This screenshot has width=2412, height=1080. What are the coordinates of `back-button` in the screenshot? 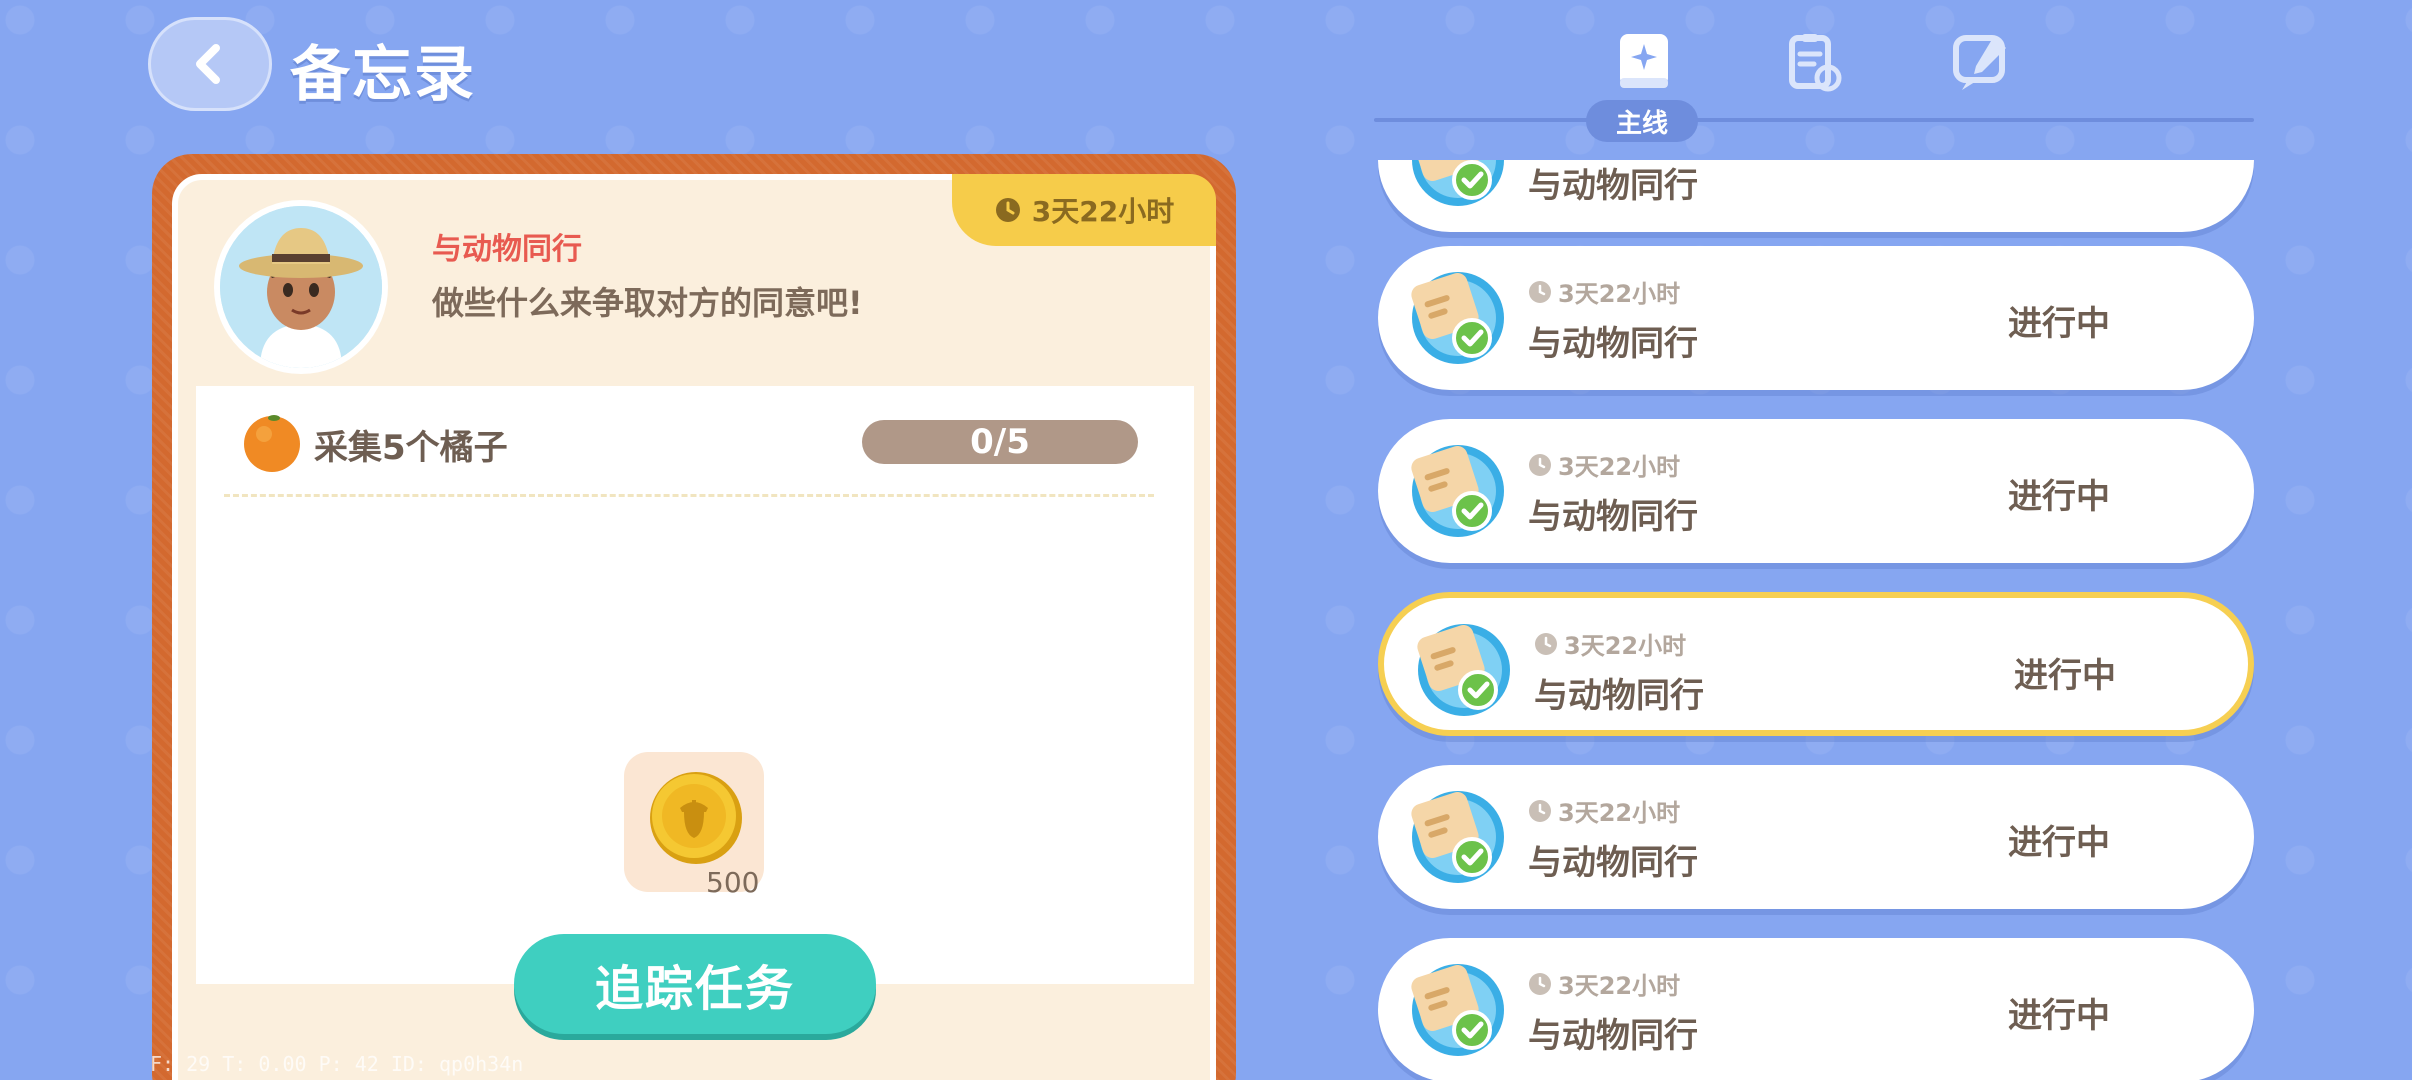 It's located at (210, 64).